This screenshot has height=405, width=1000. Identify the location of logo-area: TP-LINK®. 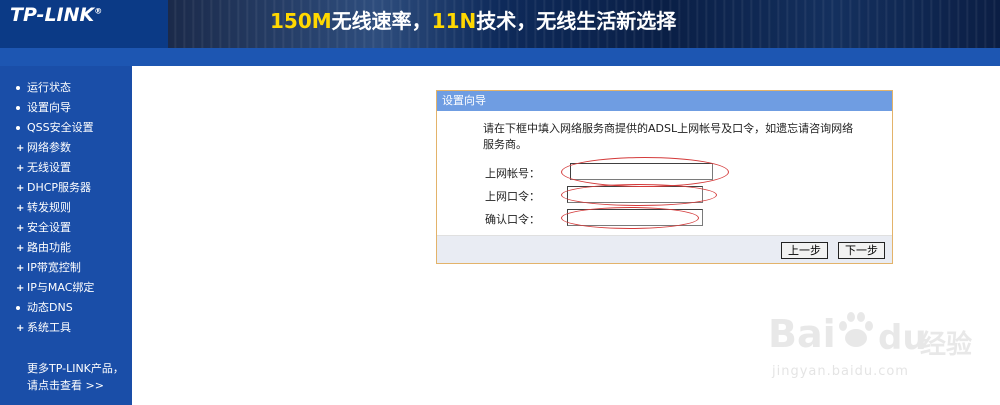
(84, 24).